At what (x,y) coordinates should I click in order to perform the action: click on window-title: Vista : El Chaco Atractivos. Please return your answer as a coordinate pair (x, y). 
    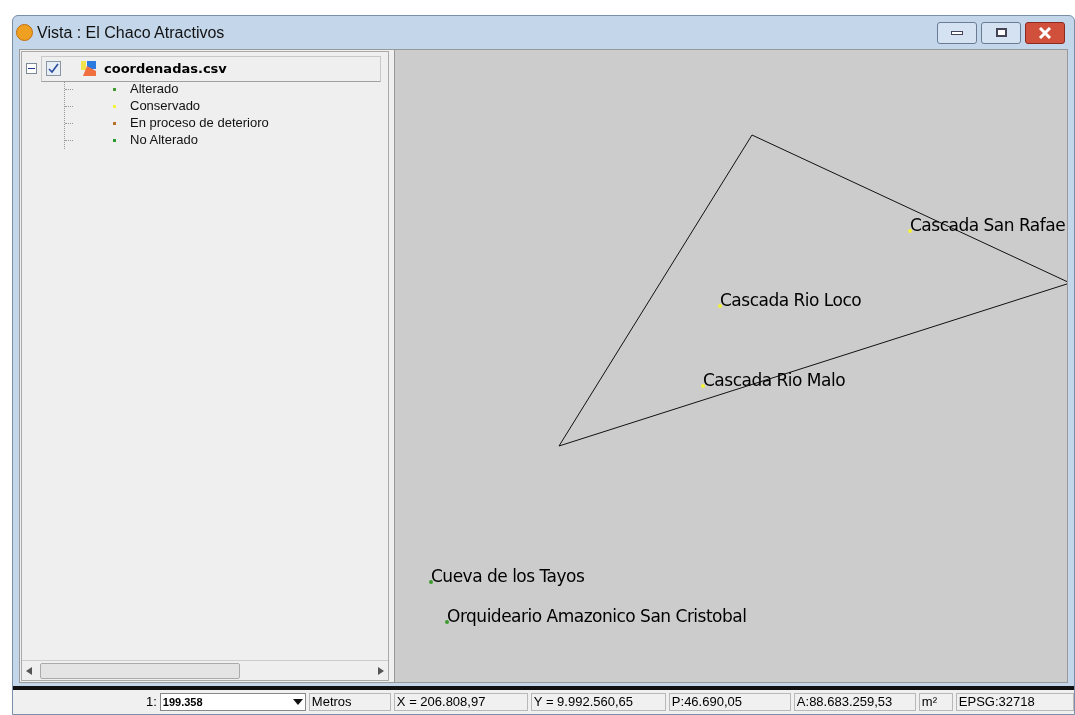
    Looking at the image, I should click on (131, 32).